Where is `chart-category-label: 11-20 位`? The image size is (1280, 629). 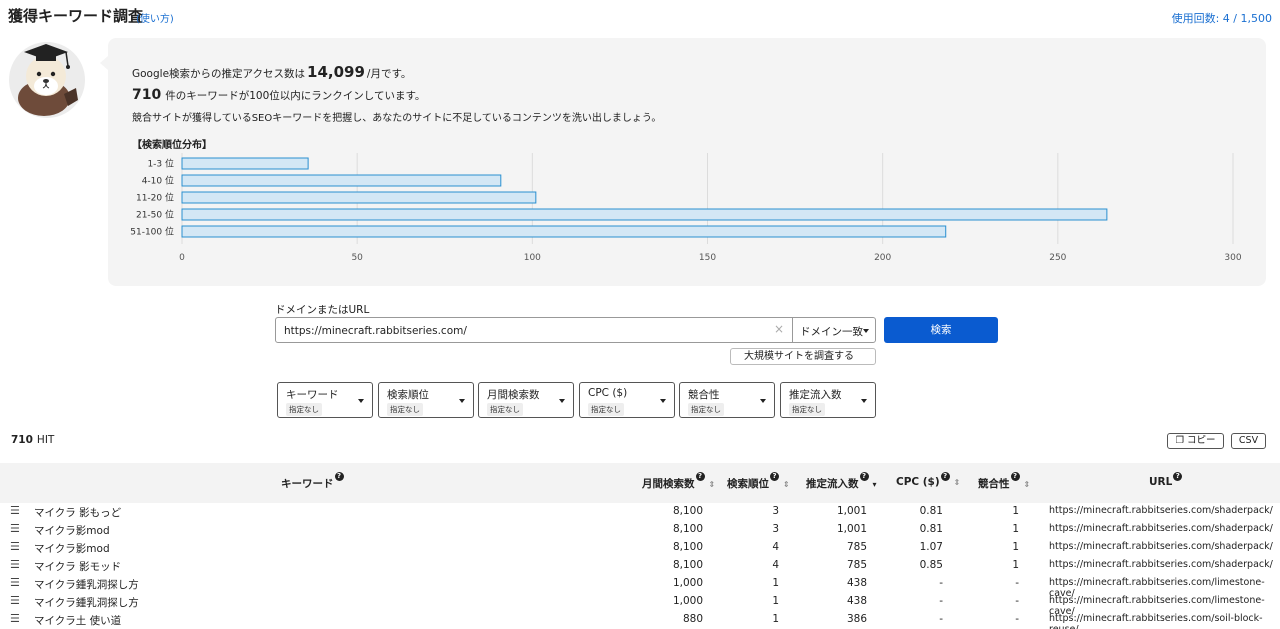
chart-category-label: 11-20 位 is located at coordinates (155, 198).